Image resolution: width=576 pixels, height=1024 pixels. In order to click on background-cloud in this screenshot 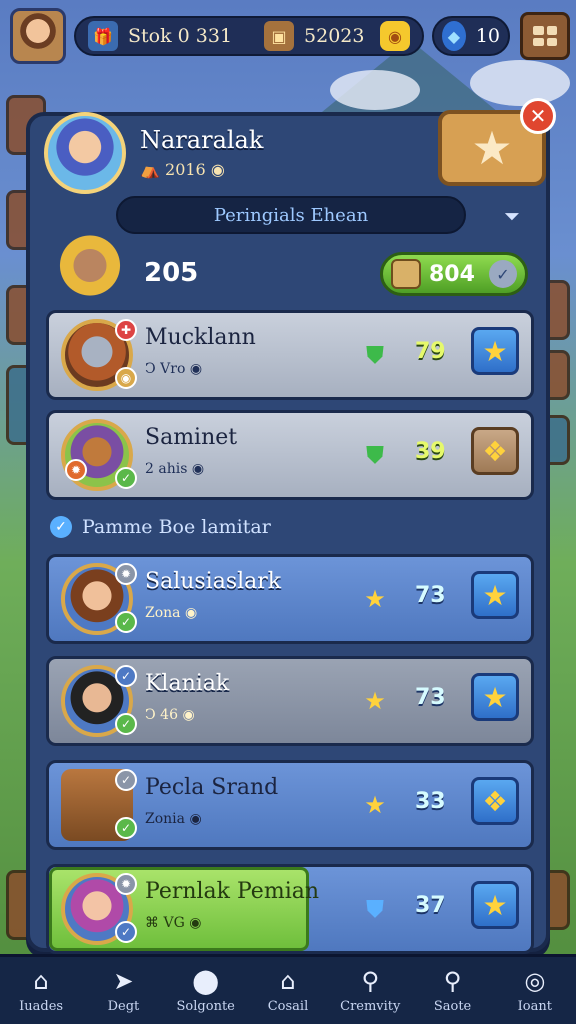, I will do `click(375, 90)`.